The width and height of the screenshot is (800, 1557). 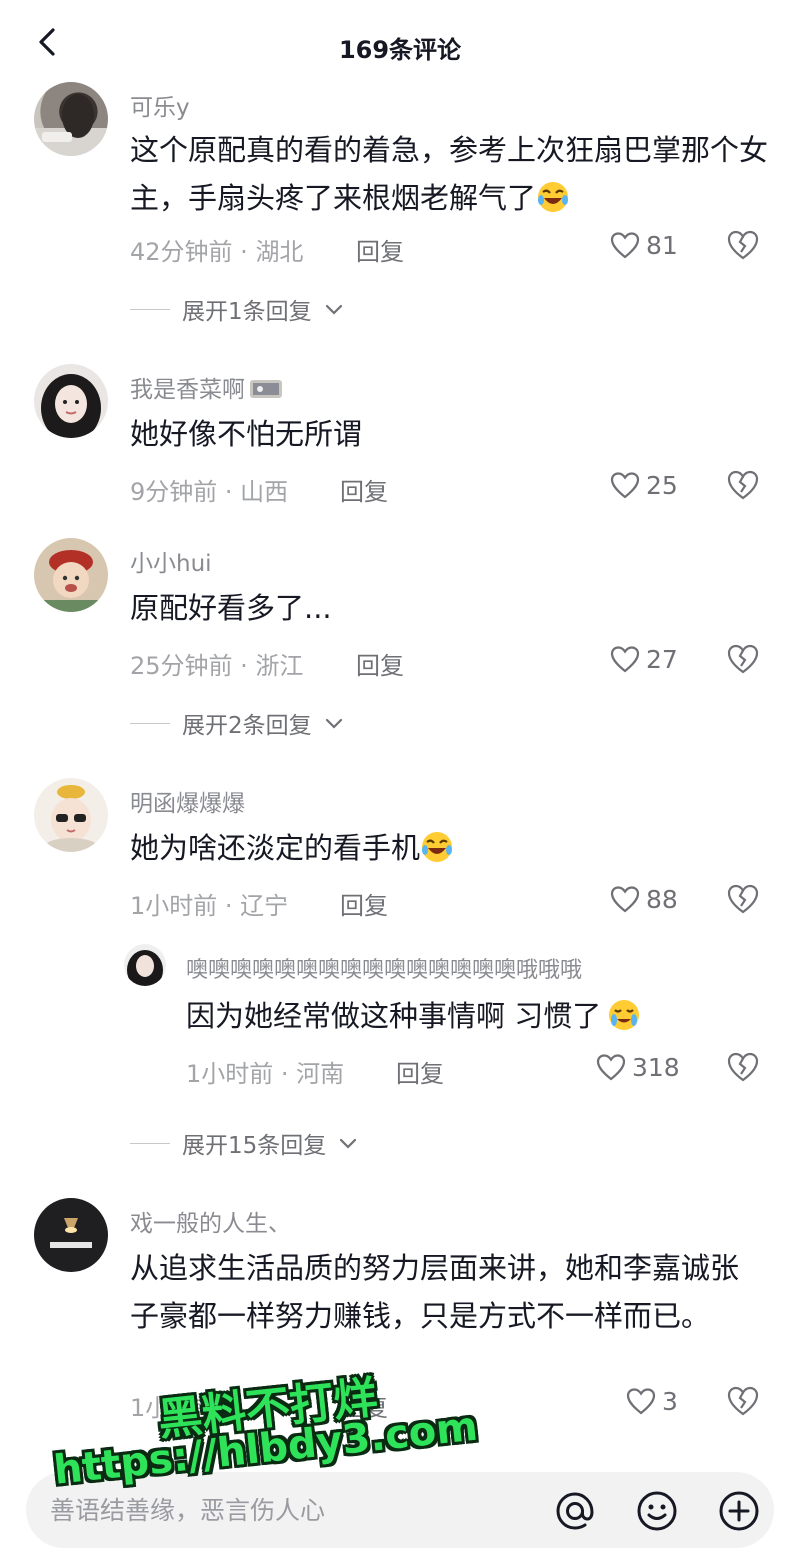 What do you see at coordinates (237, 723) in the screenshot?
I see `expand-replies-button: 展开2条回复` at bounding box center [237, 723].